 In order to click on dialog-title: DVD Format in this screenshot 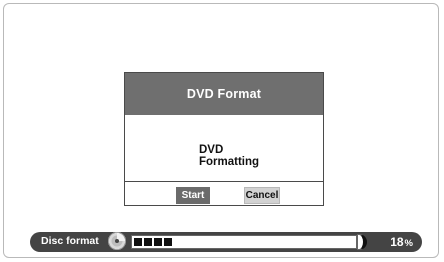, I will do `click(224, 94)`.